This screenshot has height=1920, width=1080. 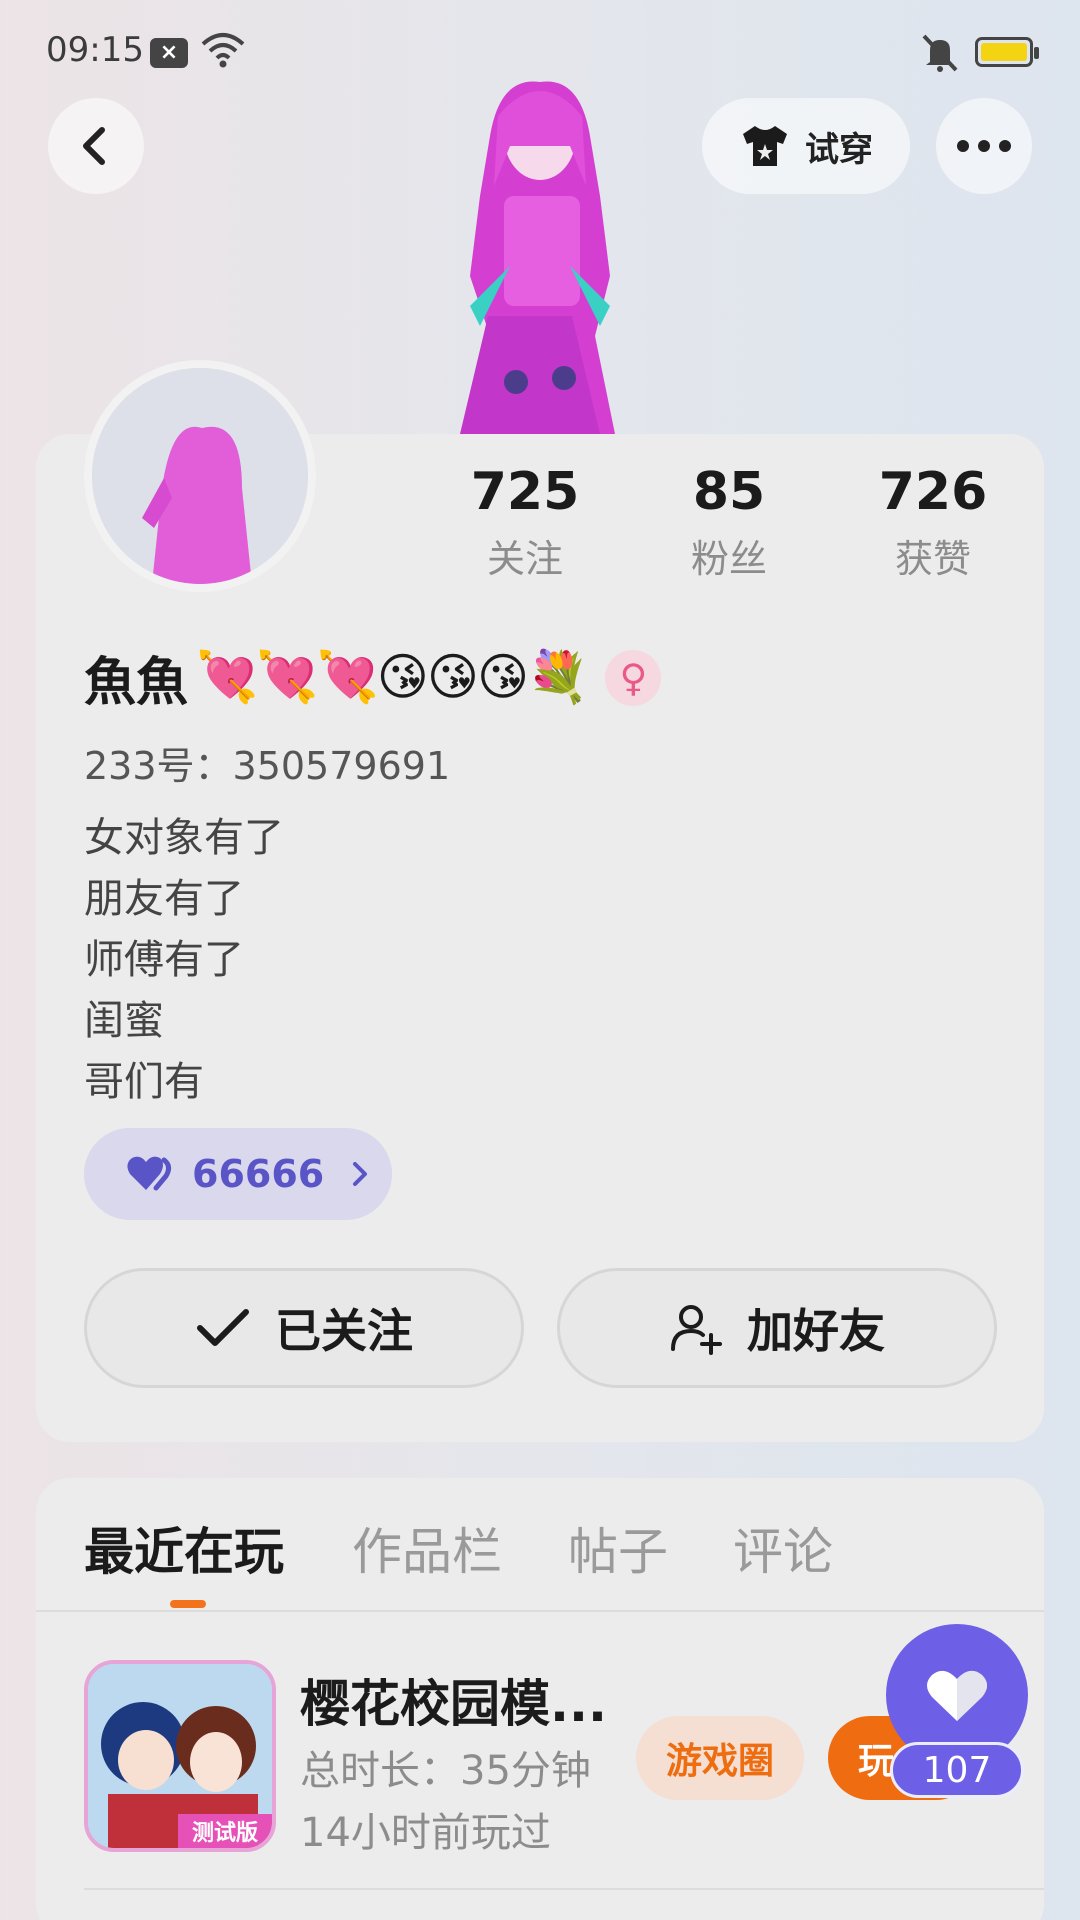 I want to click on add-friend-label: 加好友, so click(x=816, y=1331).